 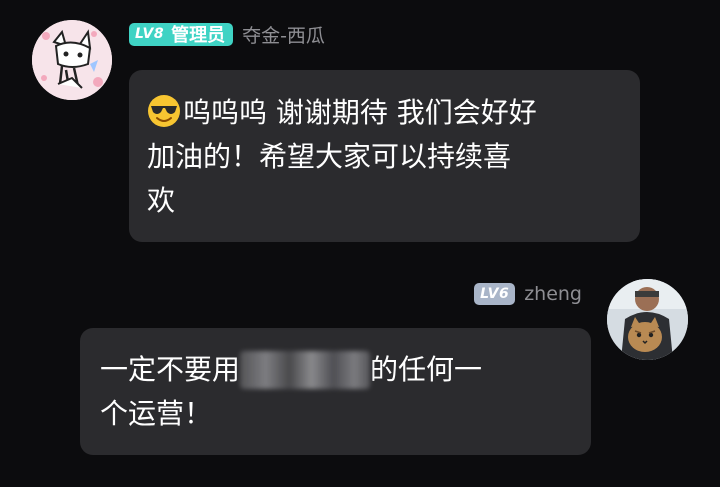 I want to click on avatar-admin, so click(x=72, y=60).